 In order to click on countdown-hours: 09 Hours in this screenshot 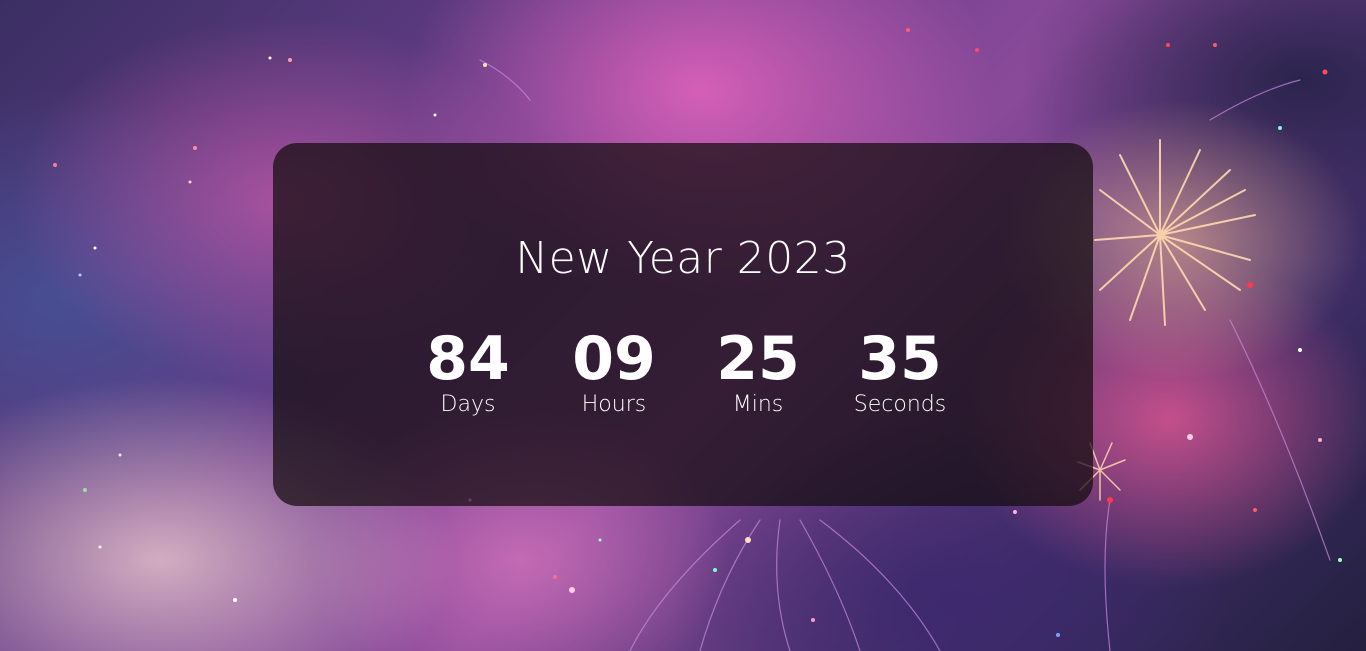, I will do `click(614, 371)`.